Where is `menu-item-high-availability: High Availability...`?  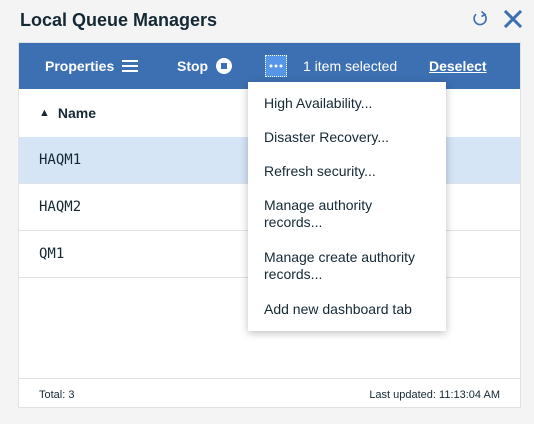
menu-item-high-availability: High Availability... is located at coordinates (349, 103).